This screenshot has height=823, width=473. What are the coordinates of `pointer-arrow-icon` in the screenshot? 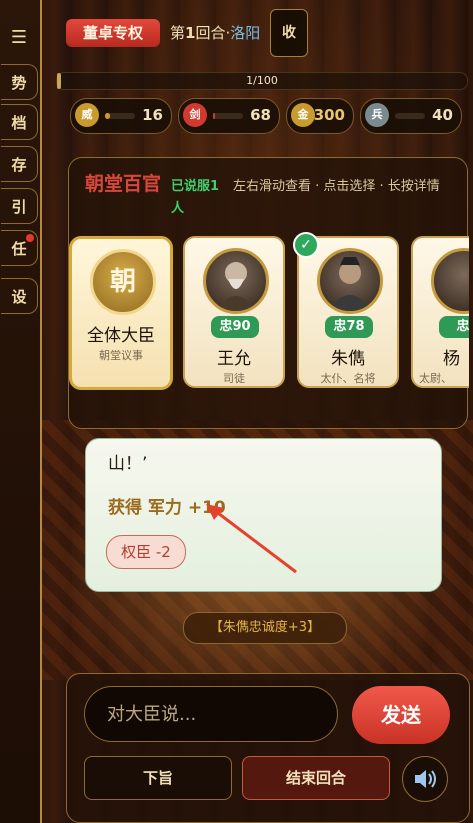 It's located at (251, 539).